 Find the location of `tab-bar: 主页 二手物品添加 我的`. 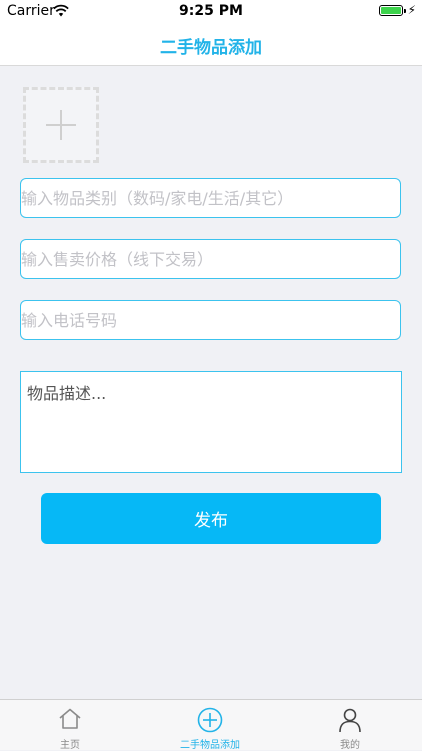

tab-bar: 主页 二手物品添加 我的 is located at coordinates (211, 725).